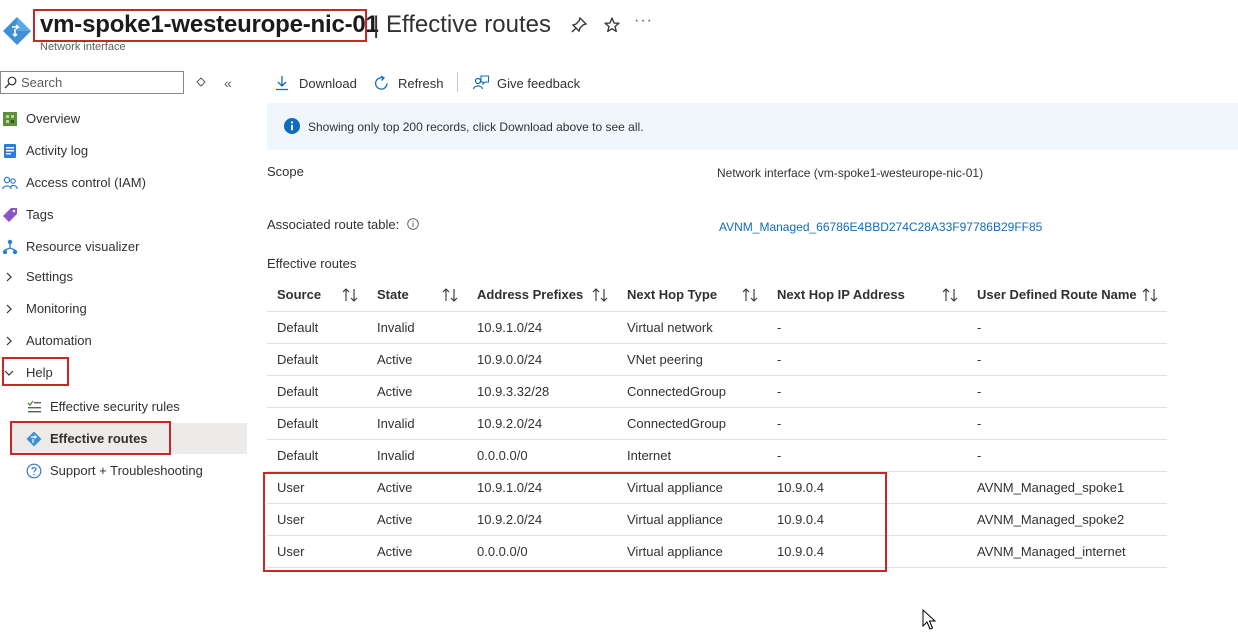  Describe the element at coordinates (123, 151) in the screenshot. I see `sidebar-item-activity-log: Activity log` at that location.